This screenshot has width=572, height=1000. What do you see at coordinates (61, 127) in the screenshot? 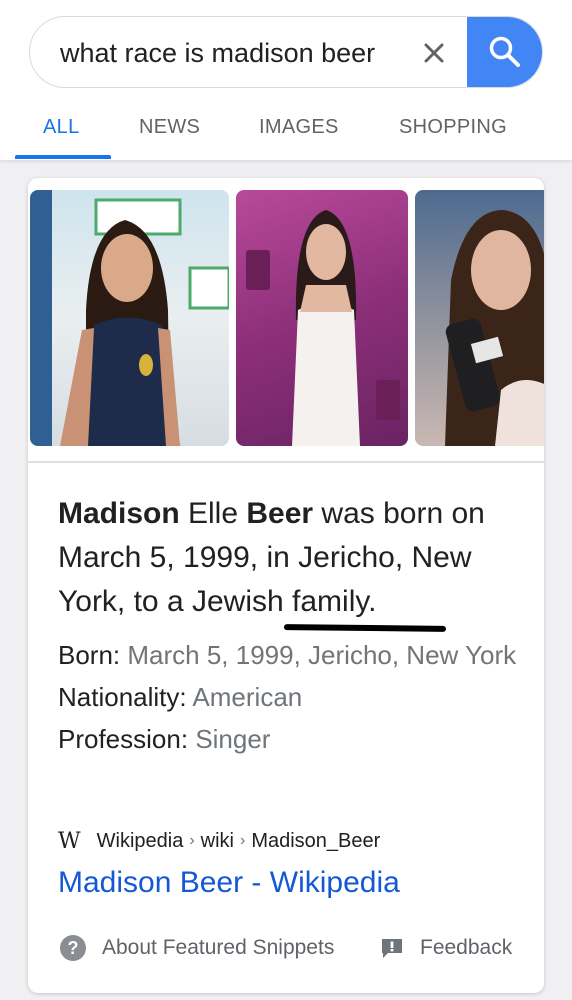
I see `tab-all: ALL` at bounding box center [61, 127].